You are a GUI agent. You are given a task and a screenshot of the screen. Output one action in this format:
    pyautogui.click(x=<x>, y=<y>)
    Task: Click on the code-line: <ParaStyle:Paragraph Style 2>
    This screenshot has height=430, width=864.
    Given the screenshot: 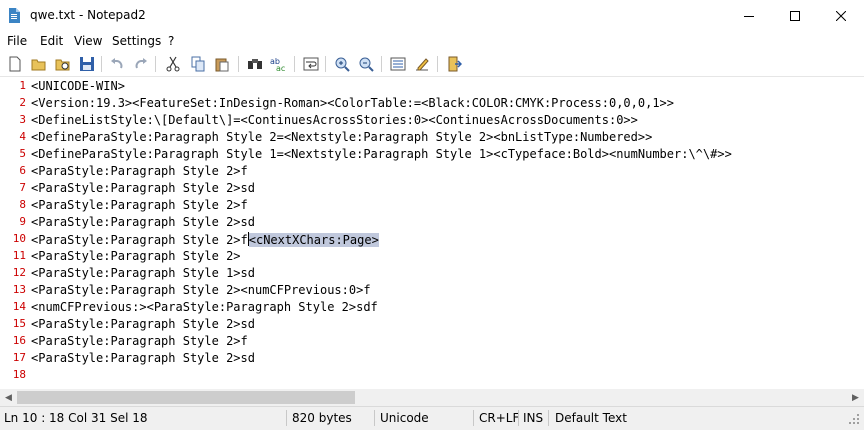 What is the action you would take?
    pyautogui.click(x=136, y=256)
    